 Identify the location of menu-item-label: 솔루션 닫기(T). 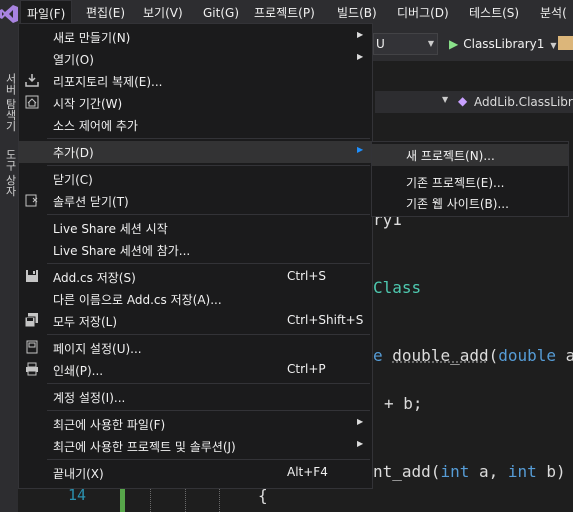
(91, 202).